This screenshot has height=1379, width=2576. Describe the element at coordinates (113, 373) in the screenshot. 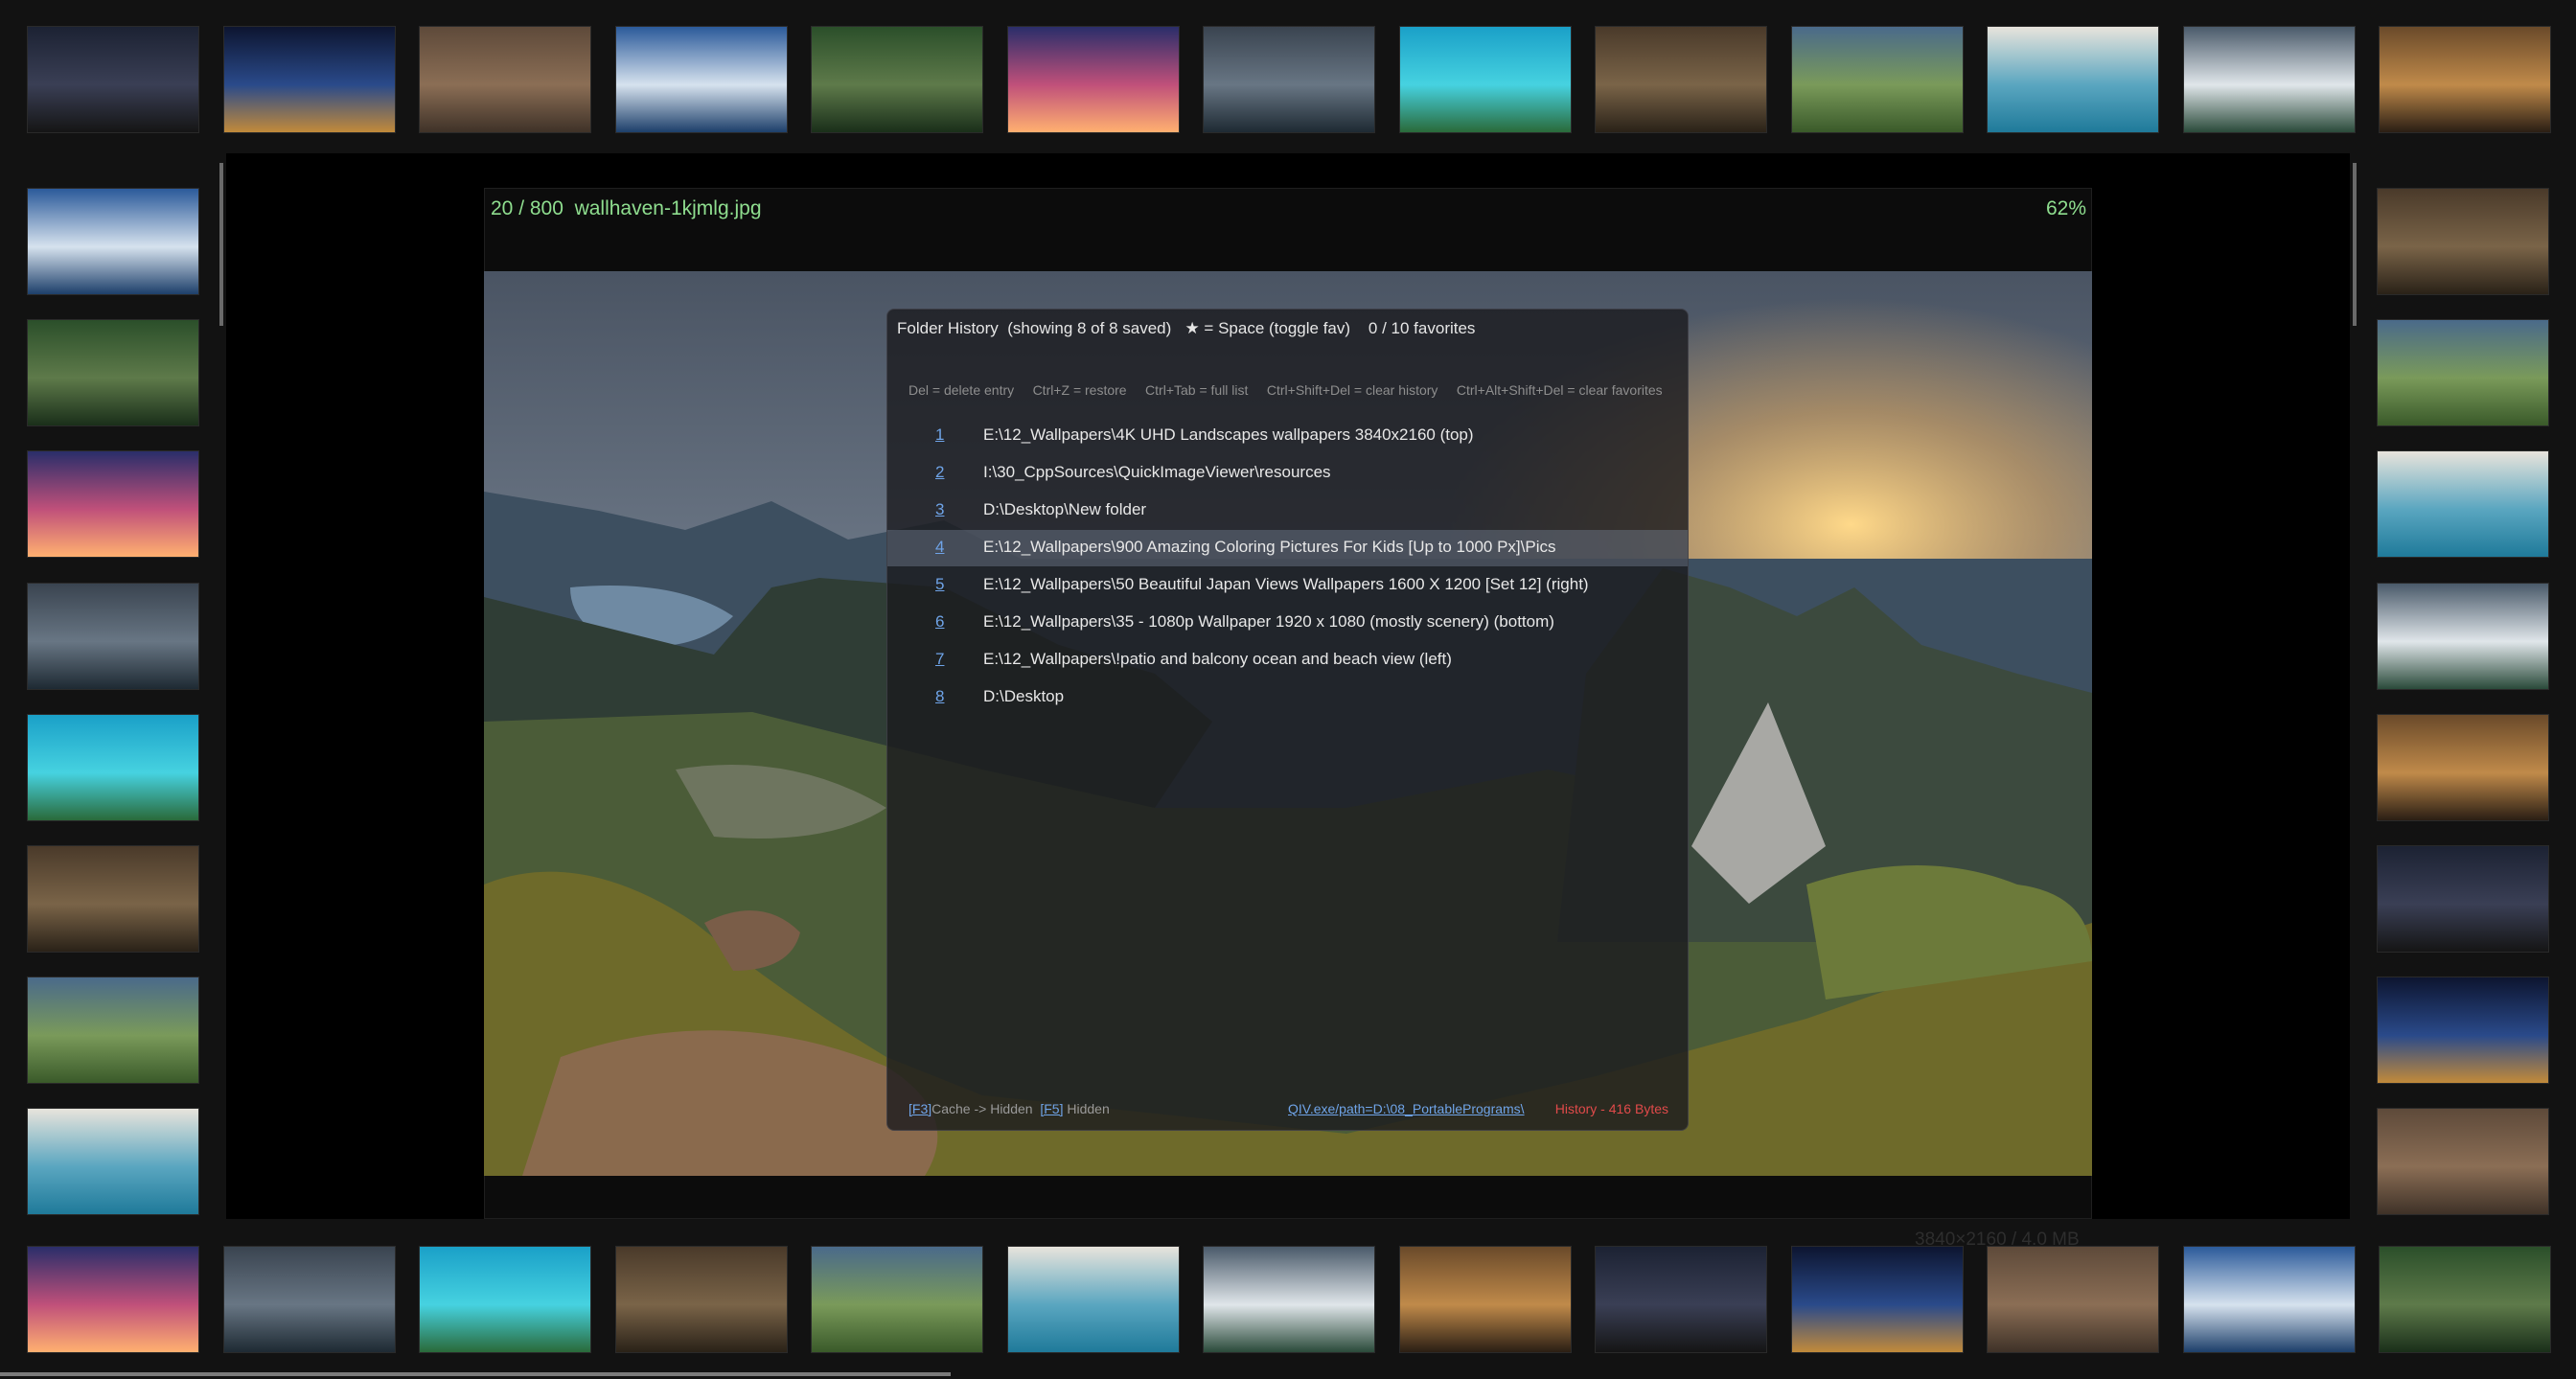

I see `thumbnail-sunset-lounge-room` at that location.